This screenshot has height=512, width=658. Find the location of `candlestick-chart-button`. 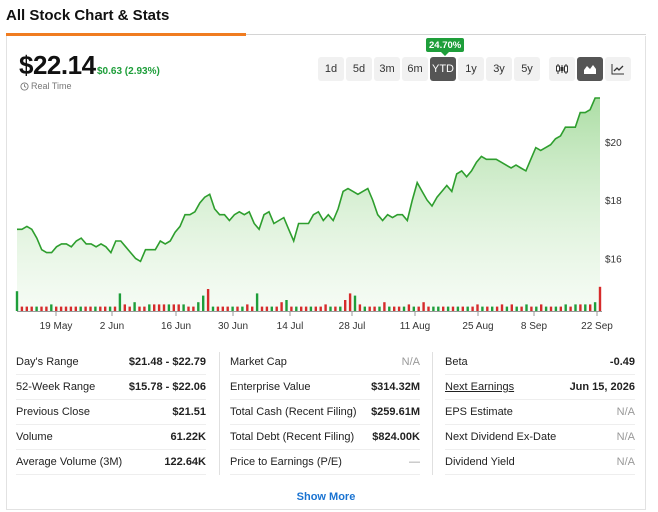

candlestick-chart-button is located at coordinates (562, 69).